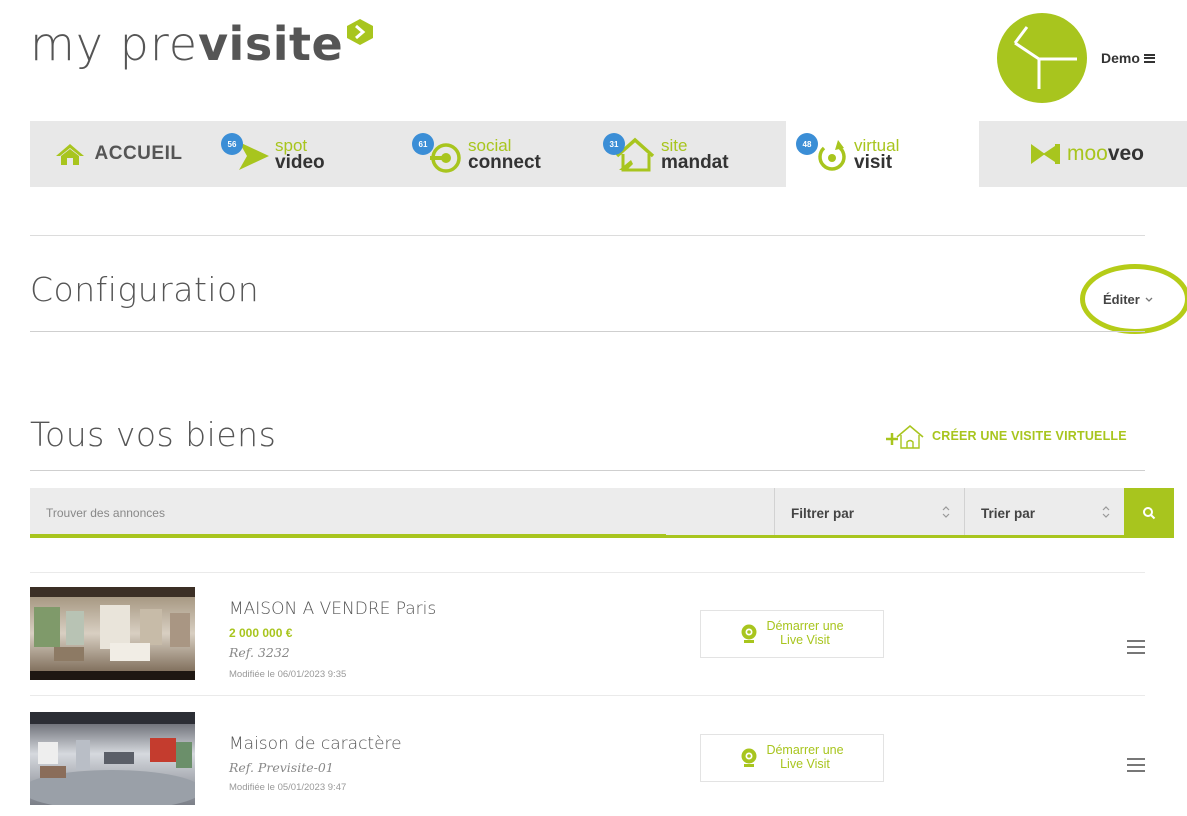 This screenshot has width=1187, height=816. What do you see at coordinates (291, 145) in the screenshot?
I see `product-label-light: spot` at bounding box center [291, 145].